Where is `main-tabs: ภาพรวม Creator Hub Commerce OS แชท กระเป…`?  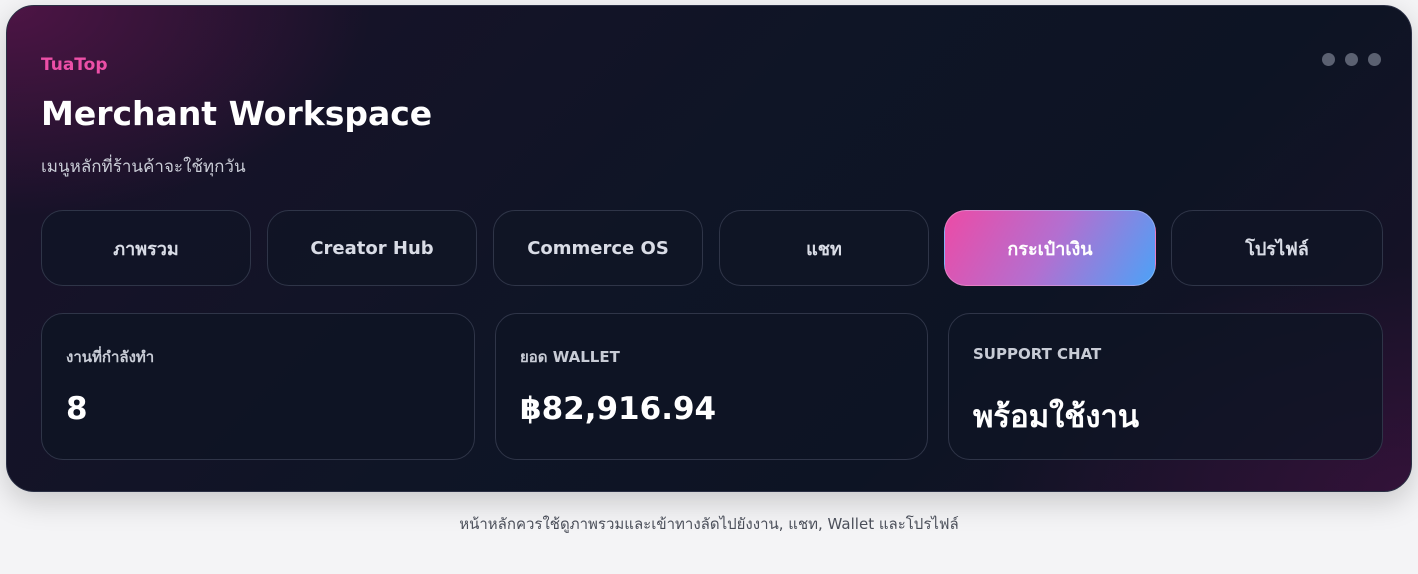
main-tabs: ภาพรวม Creator Hub Commerce OS แชท กระเป… is located at coordinates (712, 249).